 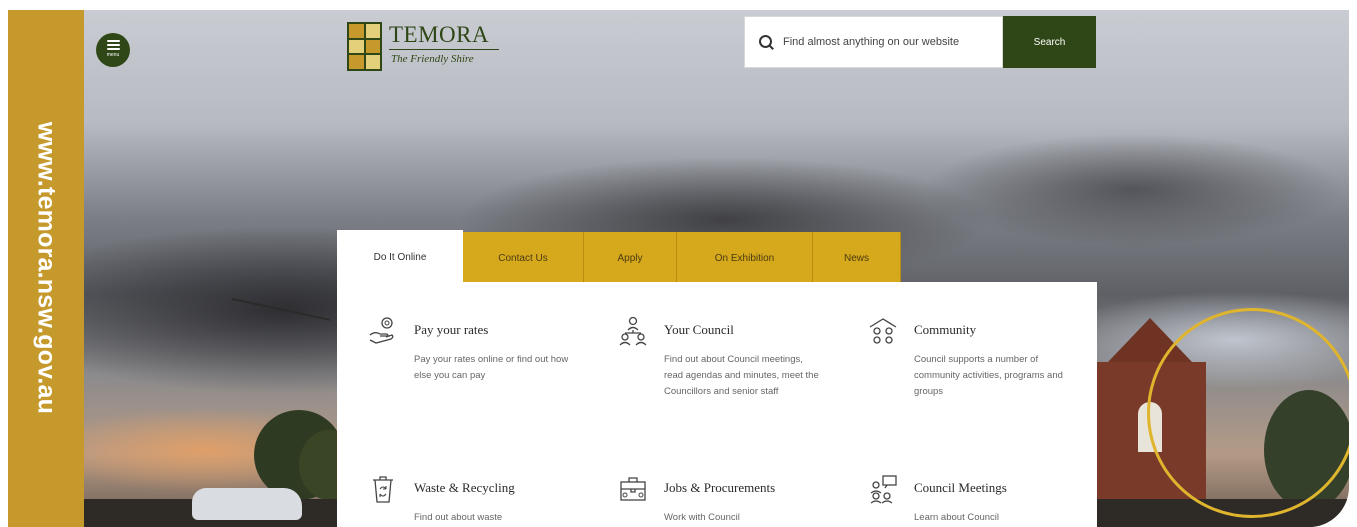 What do you see at coordinates (281, 309) in the screenshot?
I see `street-lamp` at bounding box center [281, 309].